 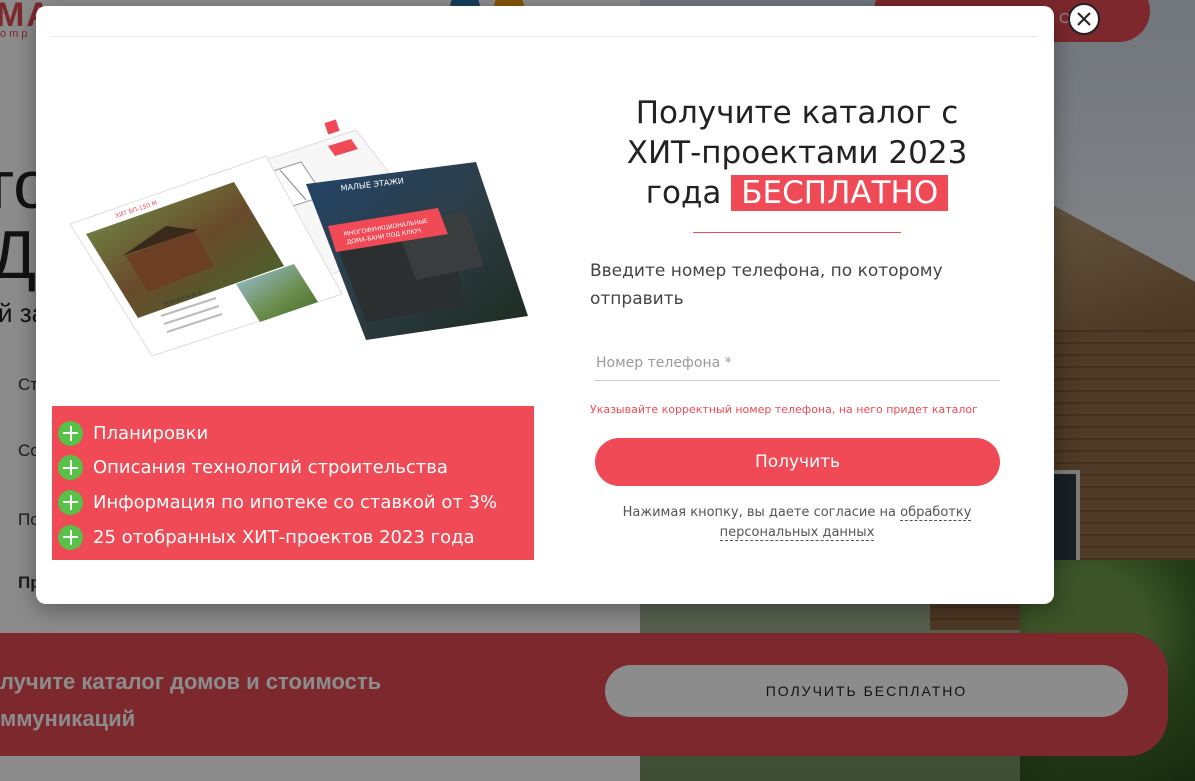 I want to click on feature-text: Информация по ипотеке со ставкой от 3%, so click(x=295, y=502).